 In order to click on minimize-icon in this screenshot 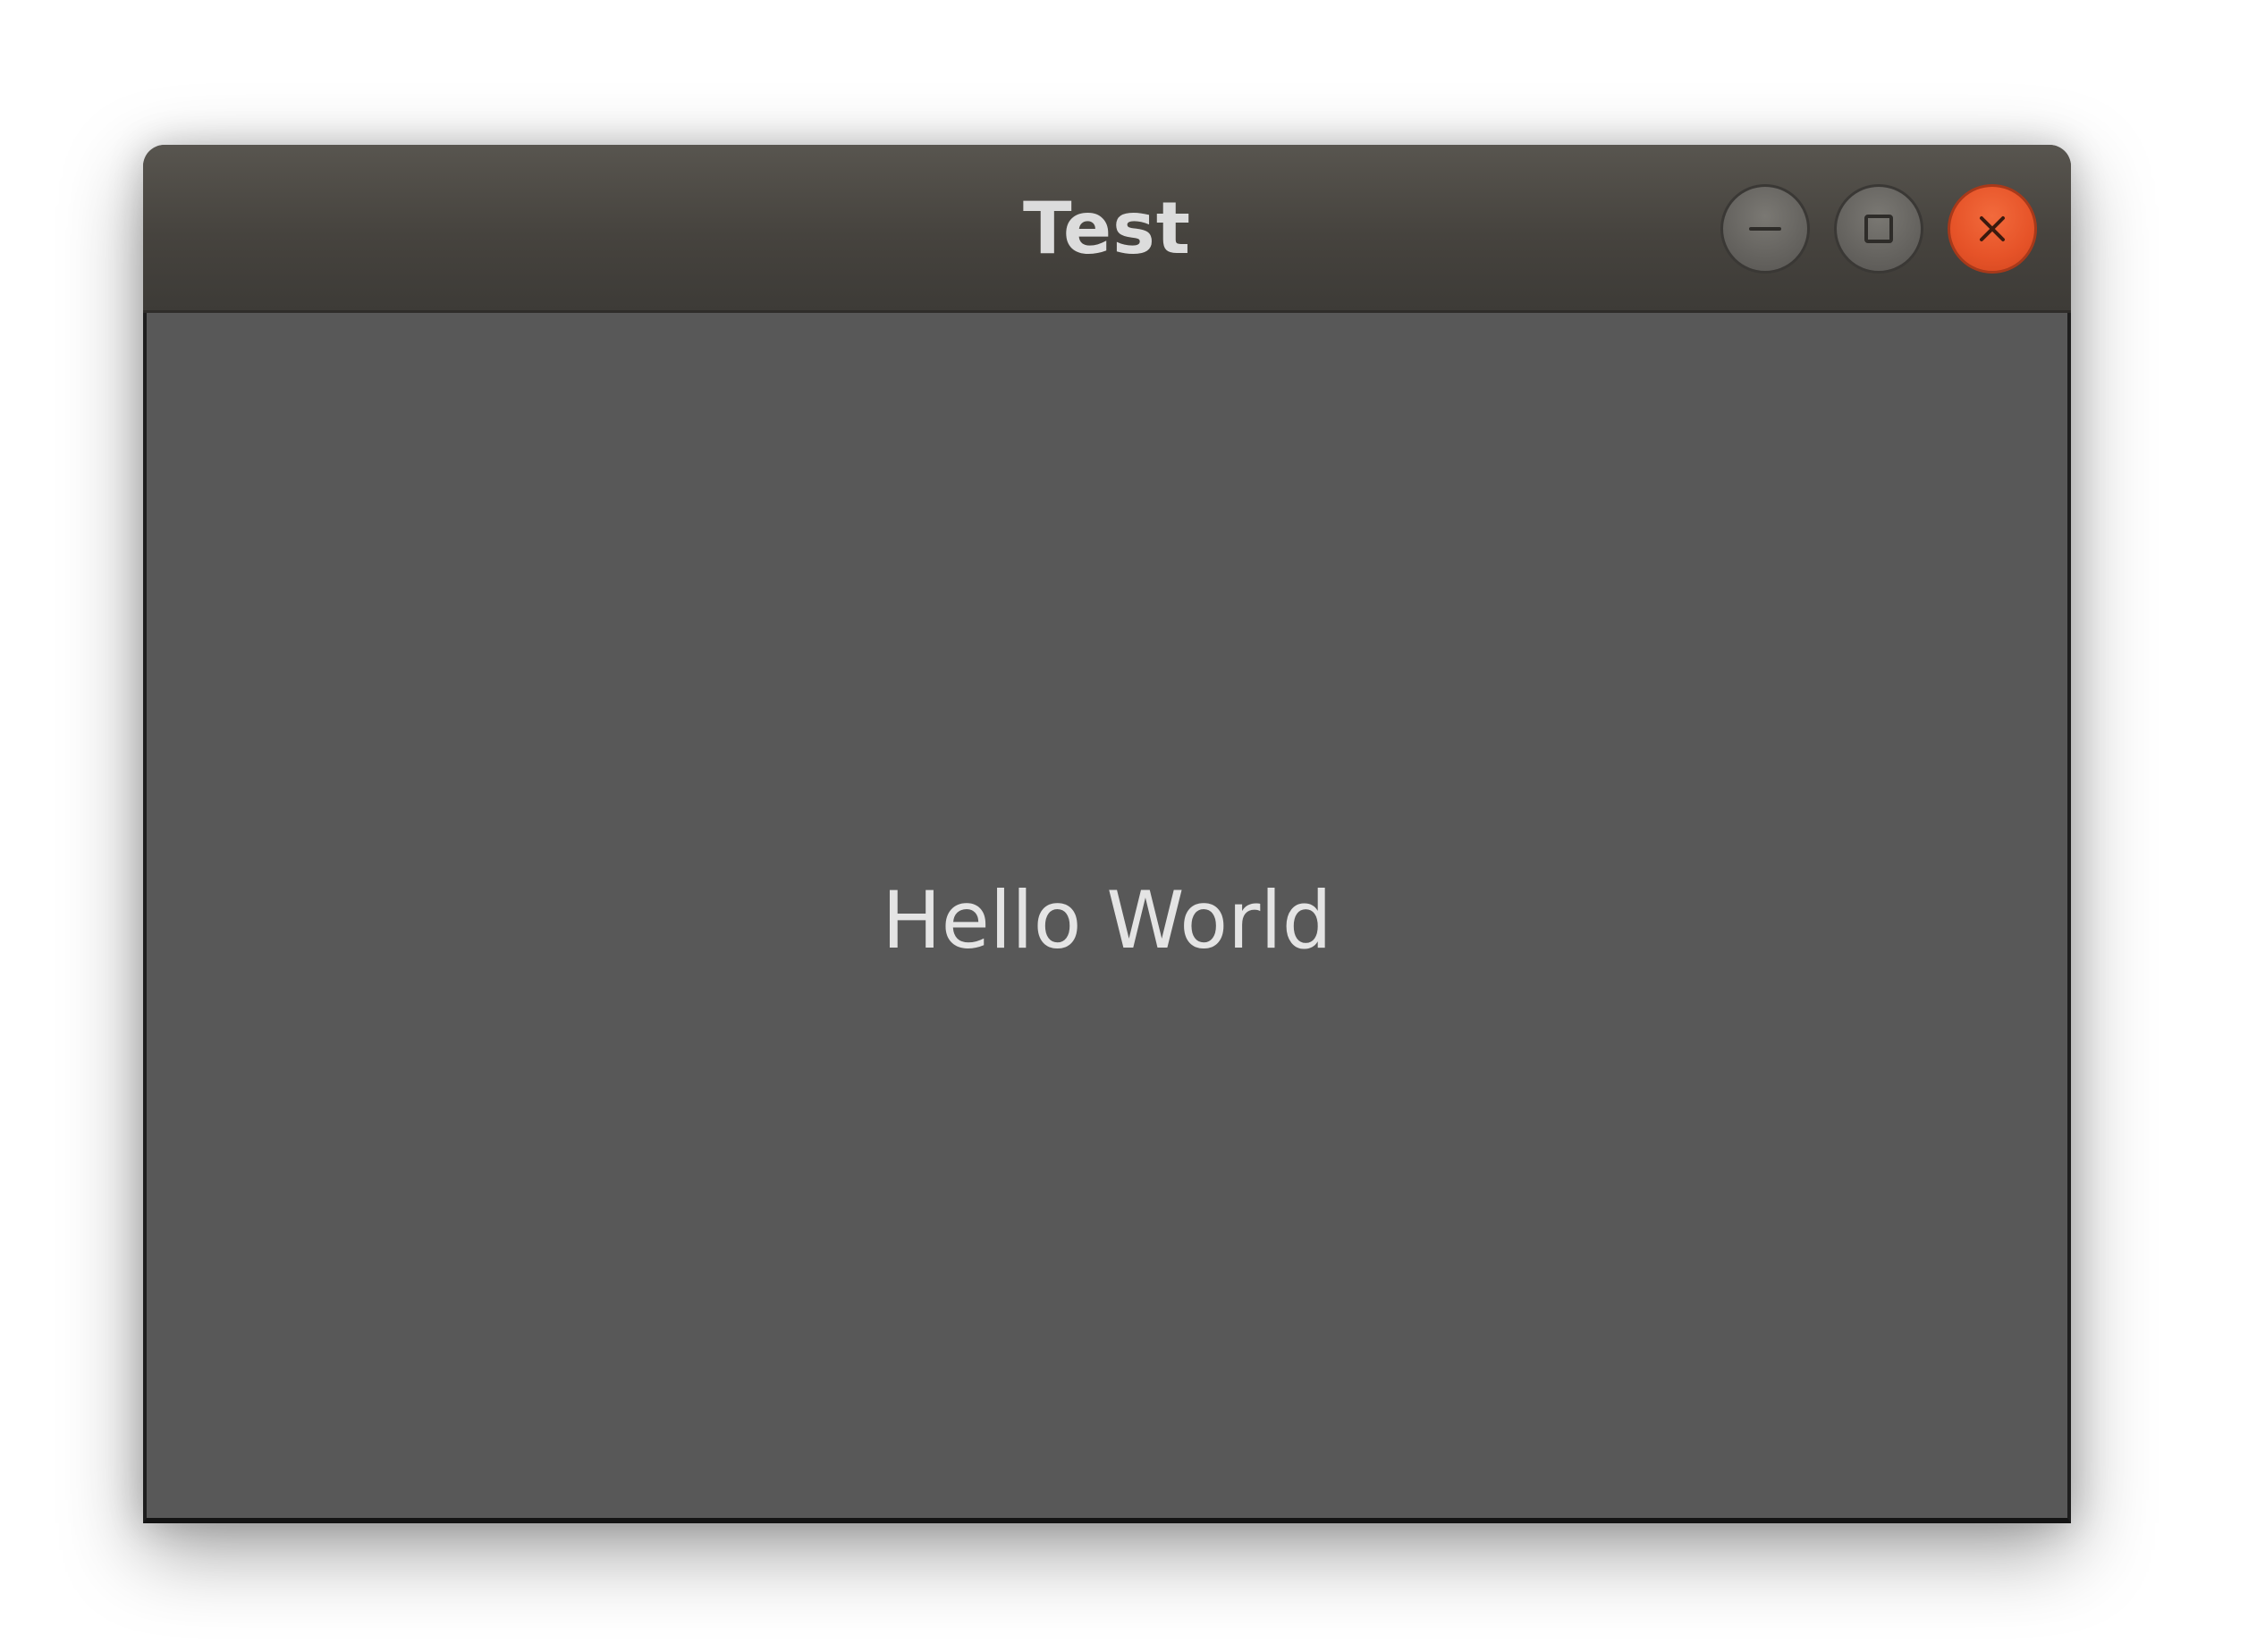, I will do `click(1765, 229)`.